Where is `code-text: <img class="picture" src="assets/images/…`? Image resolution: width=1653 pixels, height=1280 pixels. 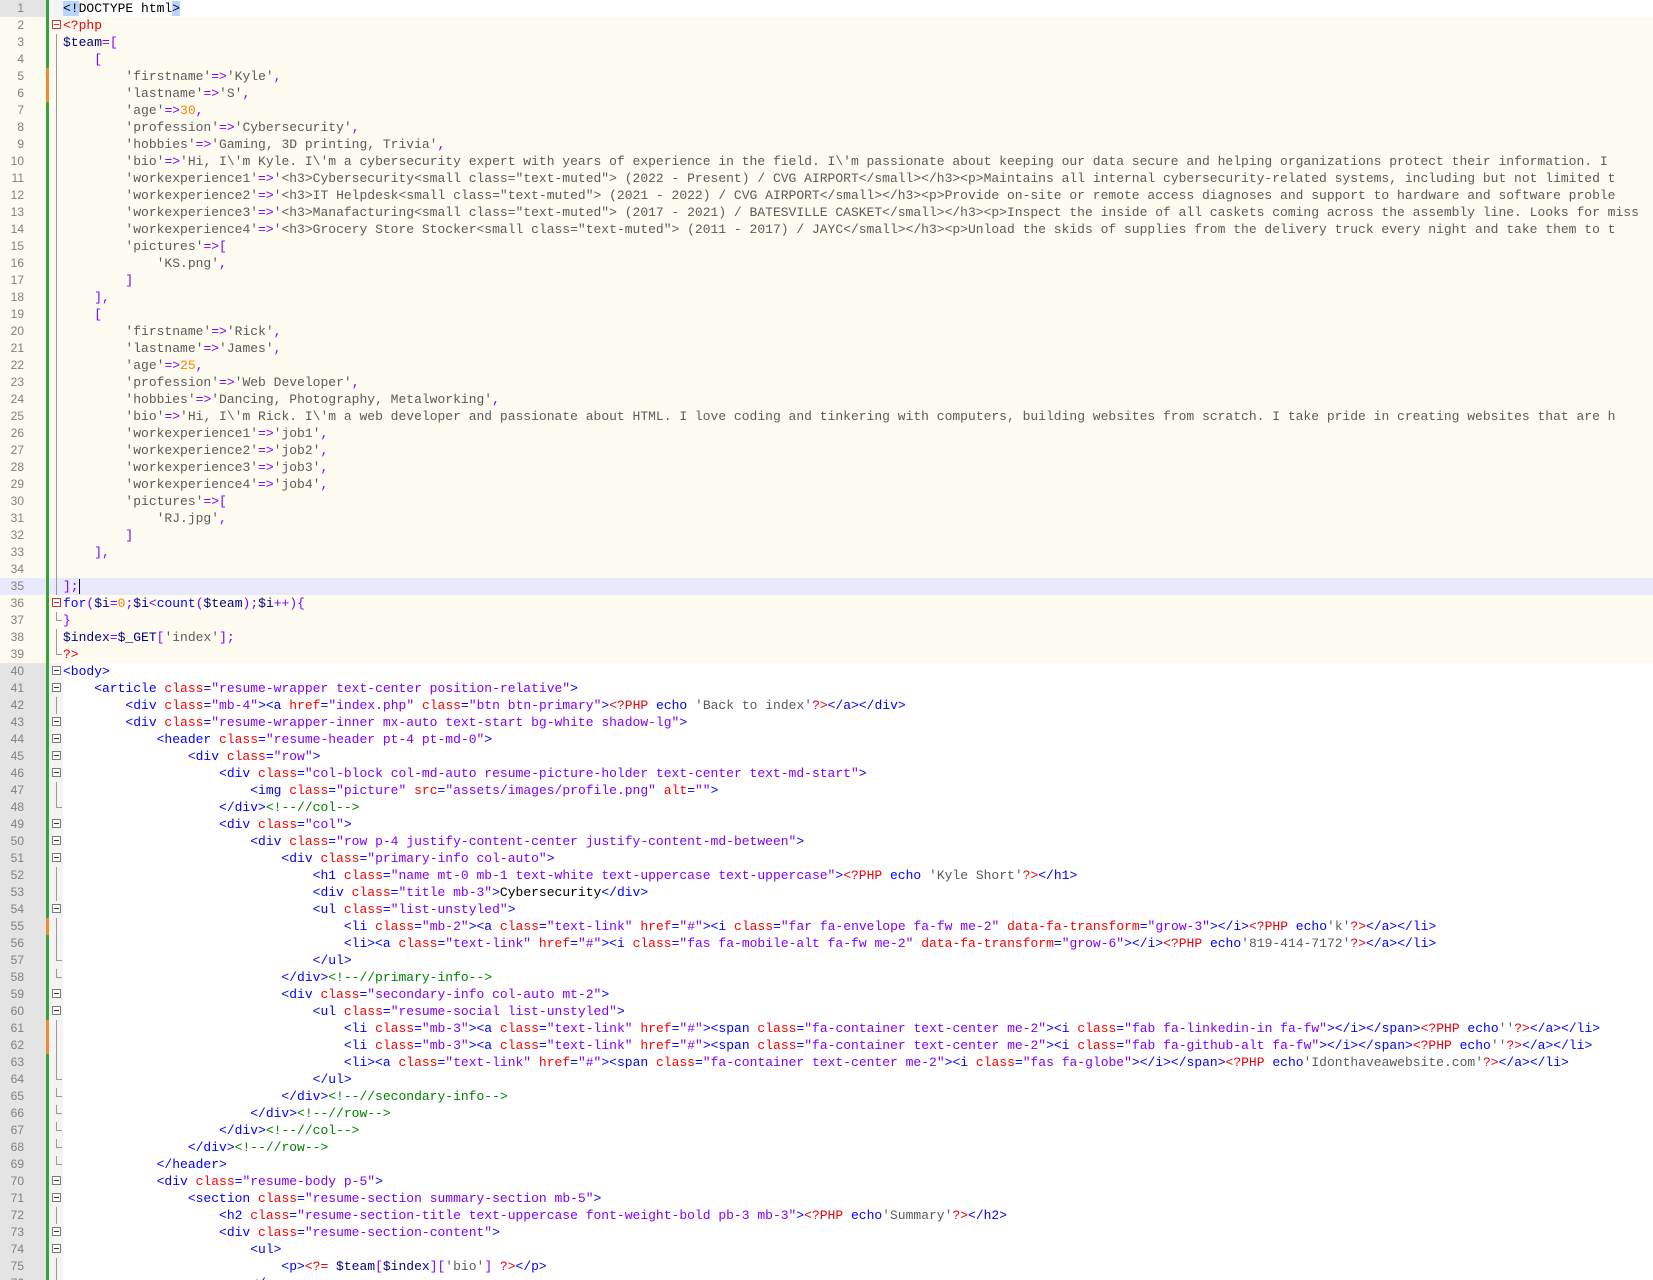 code-text: <img class="picture" src="assets/images/… is located at coordinates (390, 790).